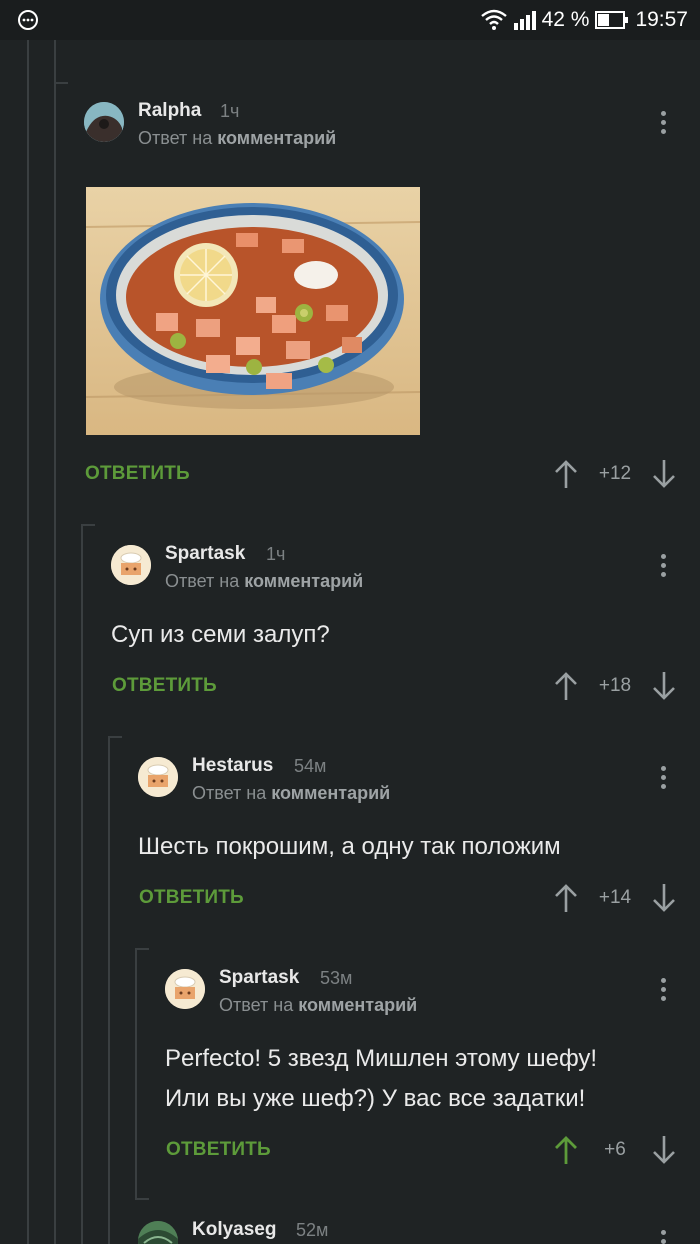  I want to click on comment-score: +18, so click(615, 685).